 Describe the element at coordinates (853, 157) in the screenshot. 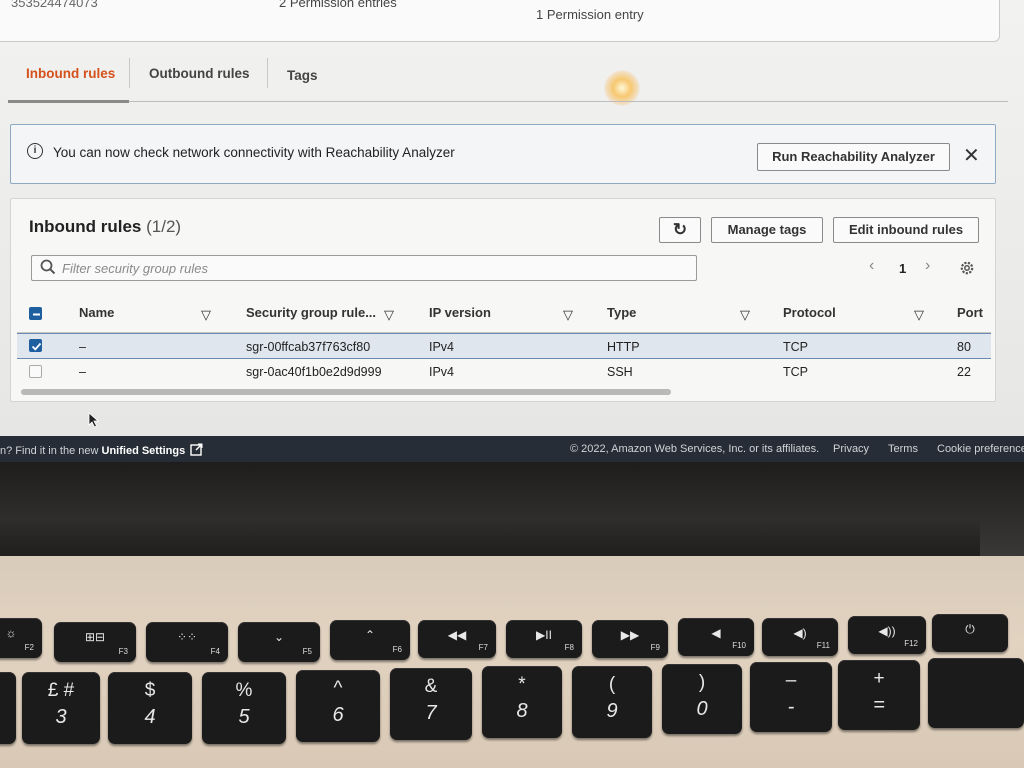

I see `run-reachability-analyzer-button: Run Reachability Analyzer` at that location.